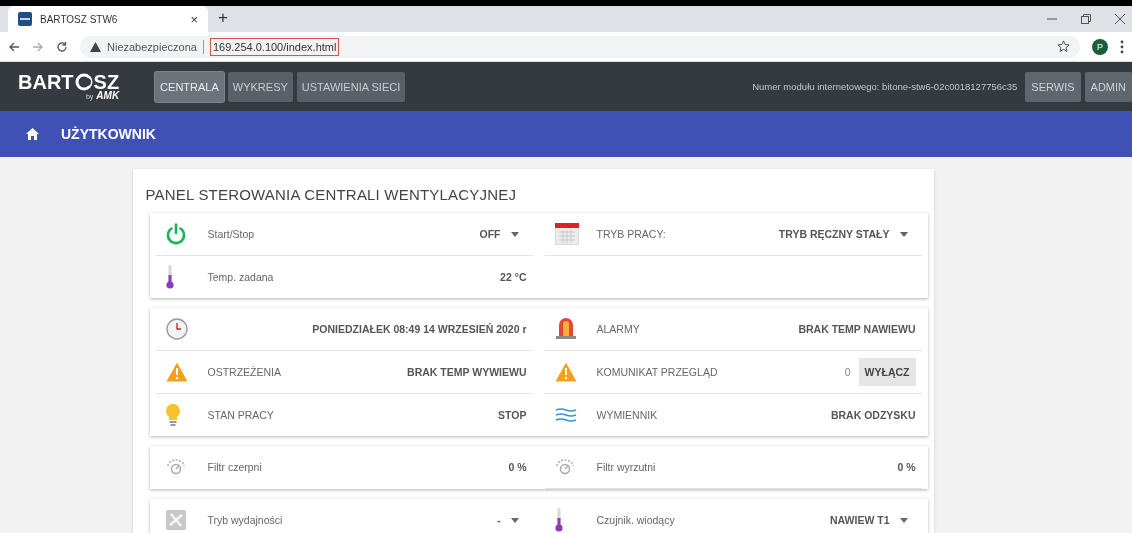 The width and height of the screenshot is (1132, 533). Describe the element at coordinates (175, 234) in the screenshot. I see `power-icon` at that location.